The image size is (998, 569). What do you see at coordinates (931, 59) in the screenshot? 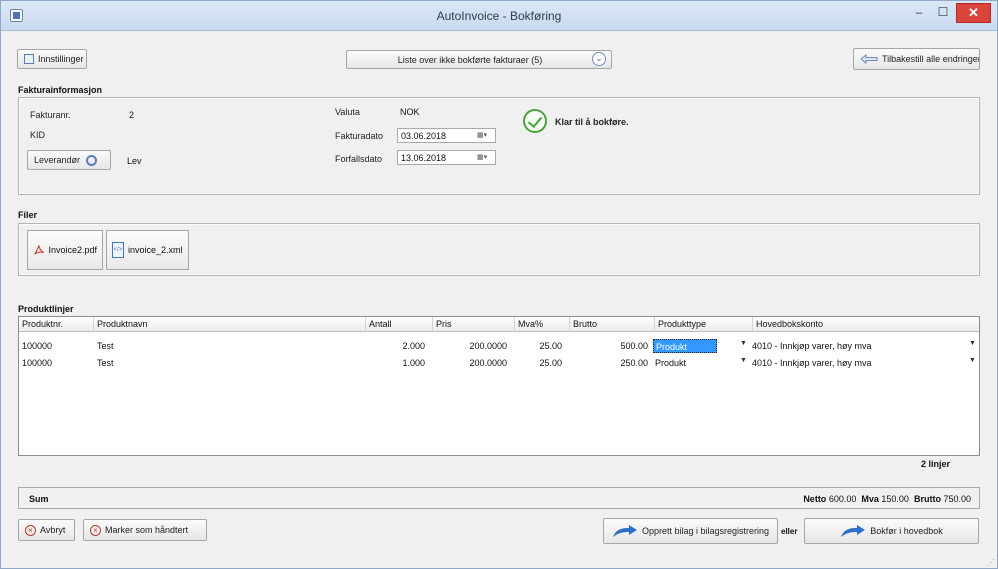
I see `reset-changes-label: Tilbakestill alle endringer` at bounding box center [931, 59].